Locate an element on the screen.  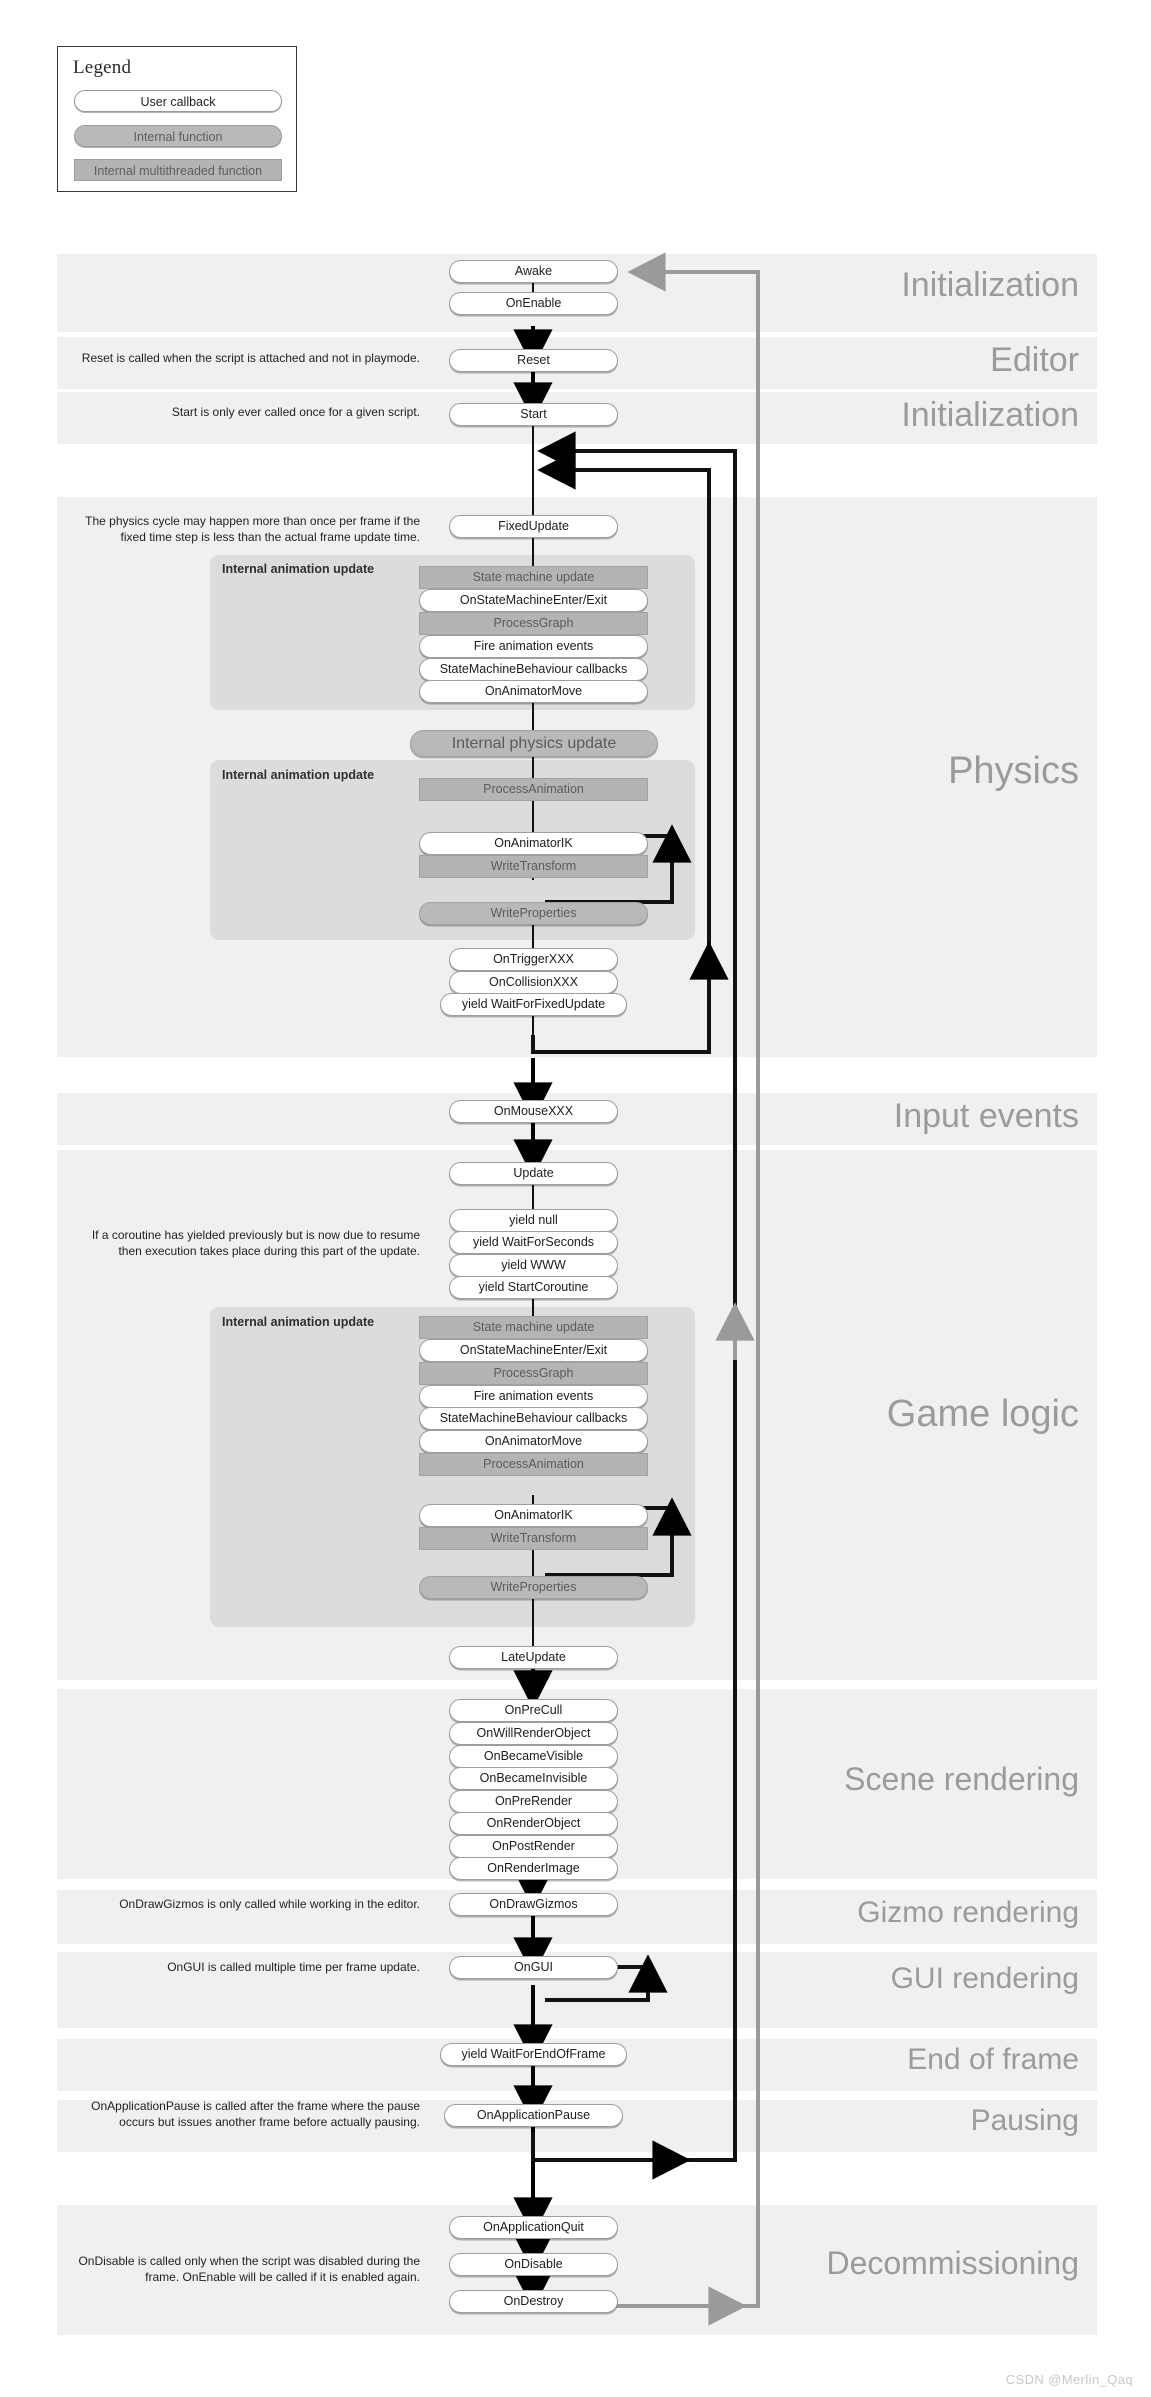
section-label-editor: Editor is located at coordinates (1034, 360).